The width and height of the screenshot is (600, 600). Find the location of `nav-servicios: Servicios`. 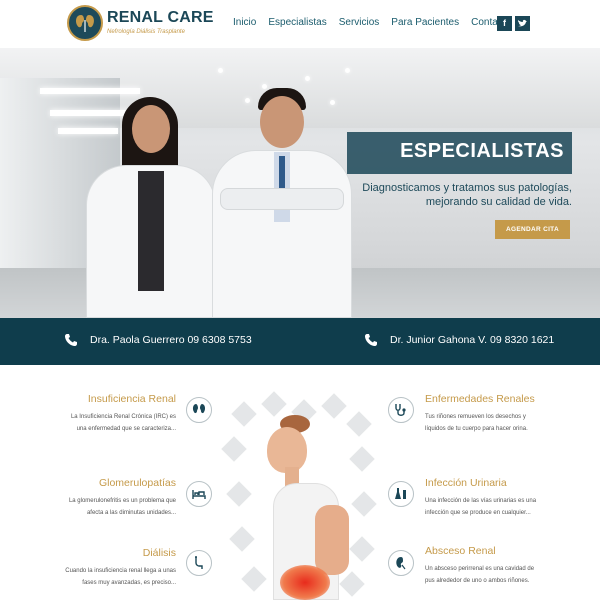

nav-servicios: Servicios is located at coordinates (359, 25).